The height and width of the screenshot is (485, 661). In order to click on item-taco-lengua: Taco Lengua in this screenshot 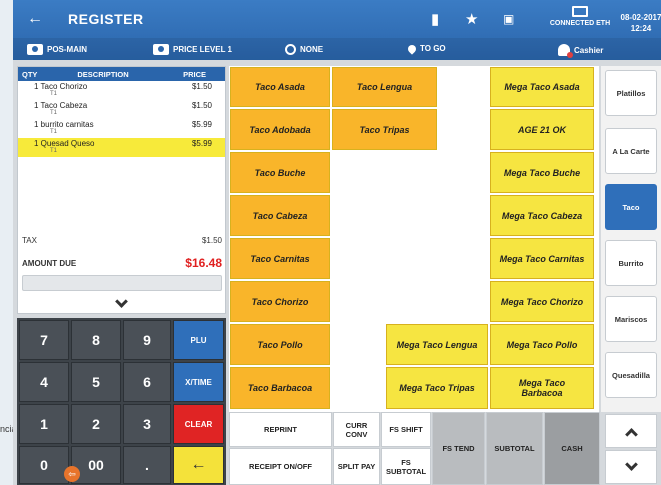, I will do `click(384, 87)`.